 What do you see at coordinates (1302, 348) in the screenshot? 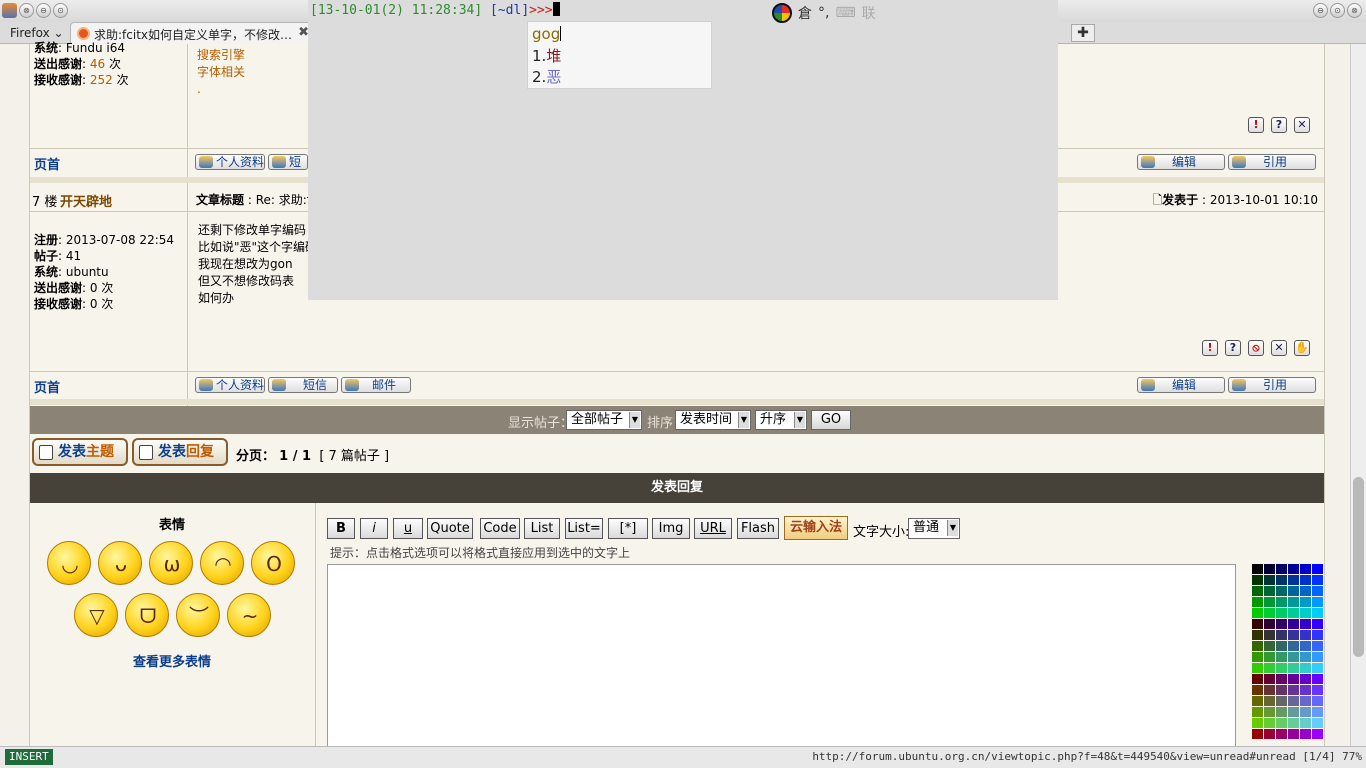
I see `thanks-icon: ✋` at bounding box center [1302, 348].